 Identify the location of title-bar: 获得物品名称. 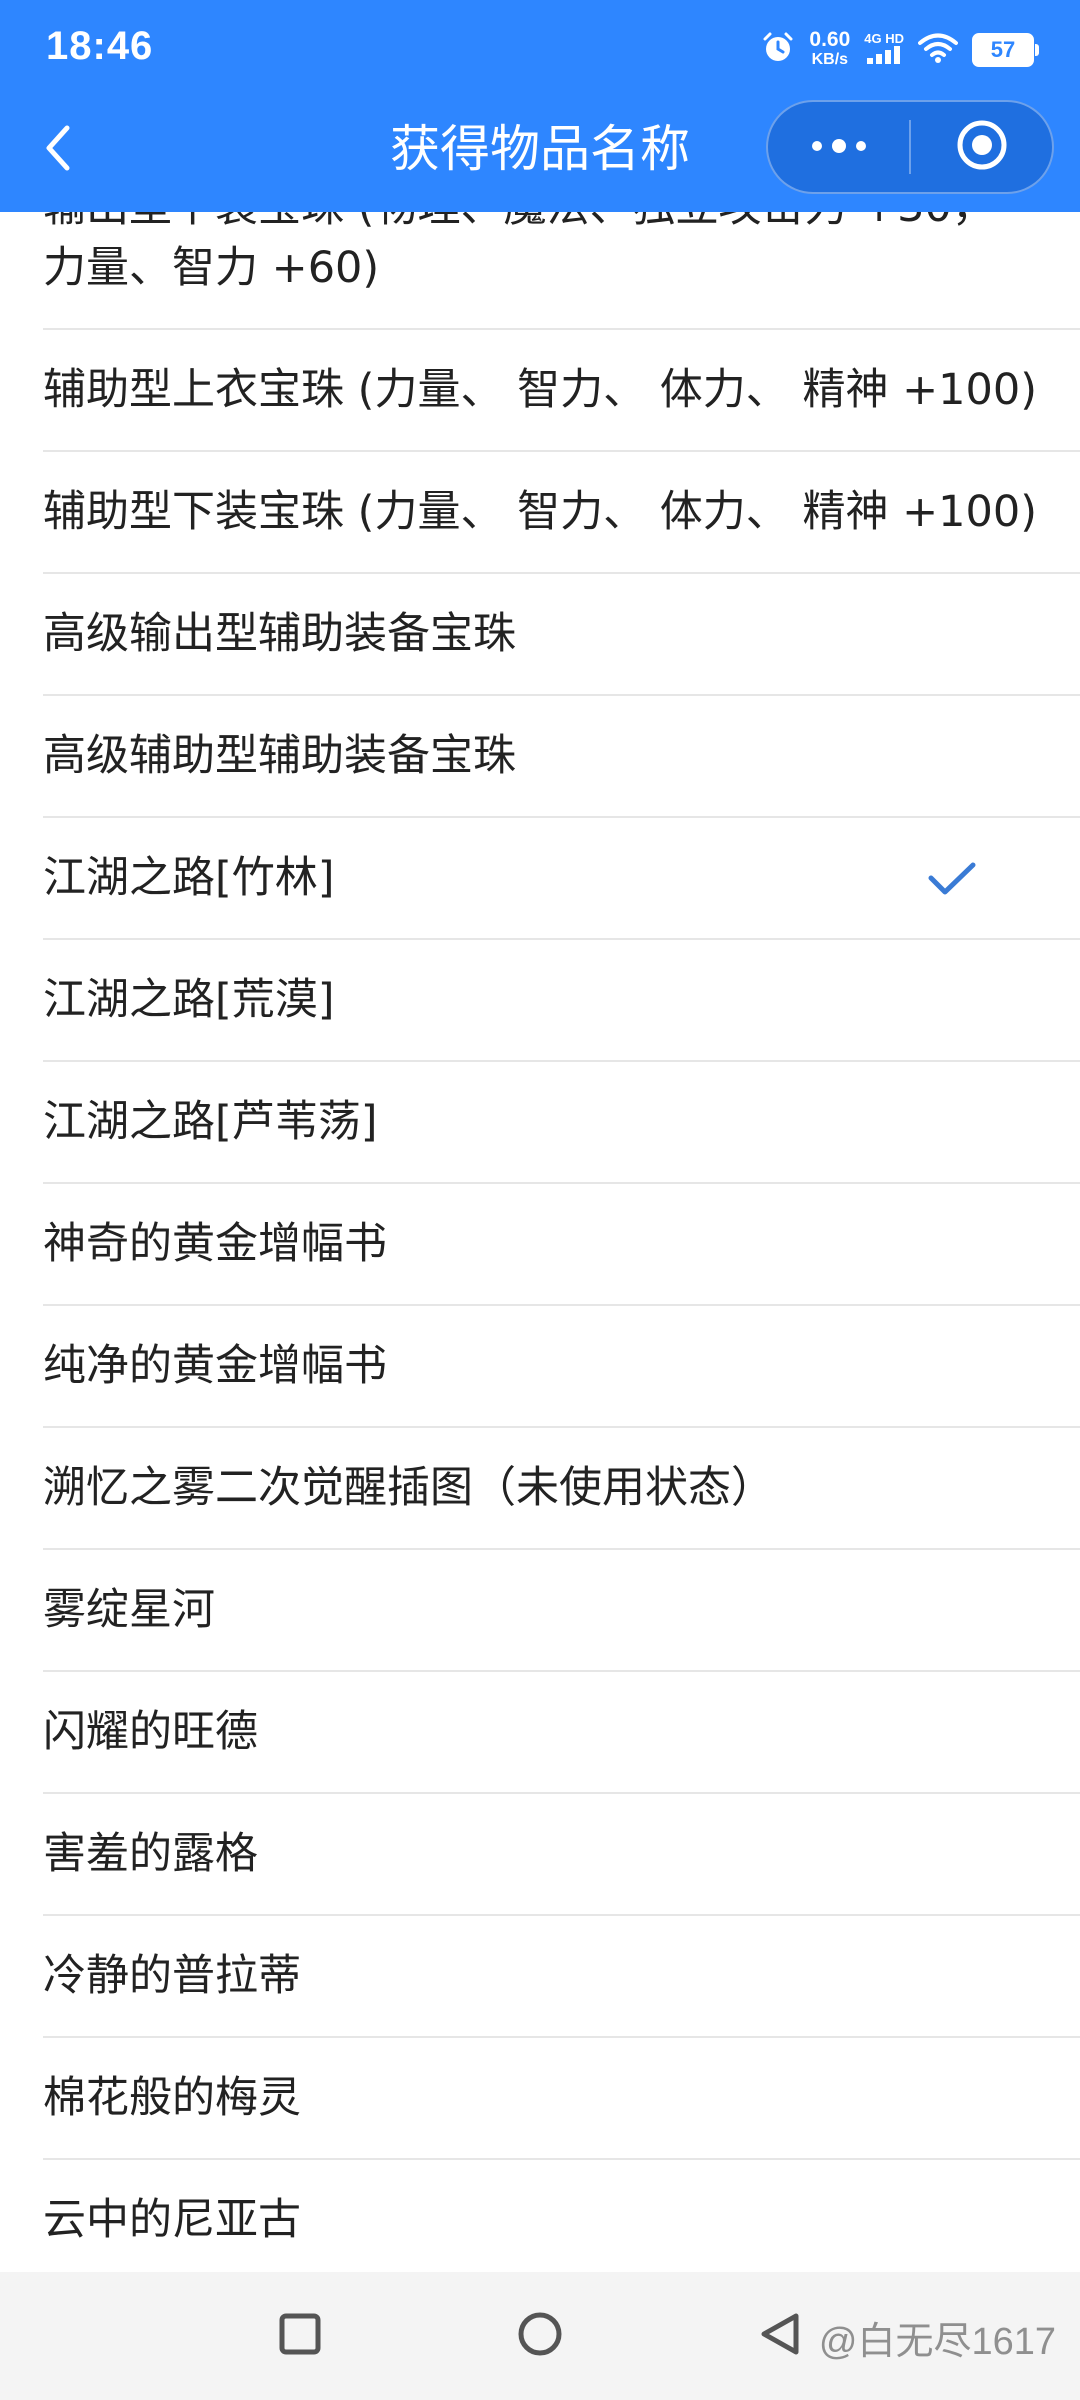
(540, 156).